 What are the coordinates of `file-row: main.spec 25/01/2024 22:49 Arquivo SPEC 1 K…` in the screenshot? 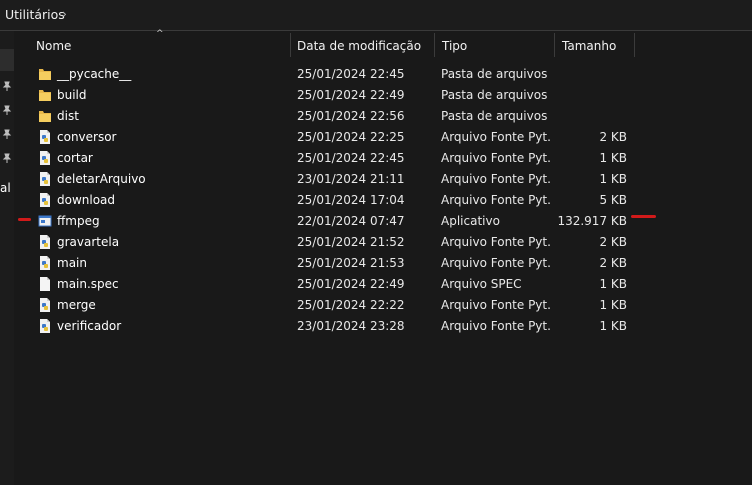 It's located at (384, 284).